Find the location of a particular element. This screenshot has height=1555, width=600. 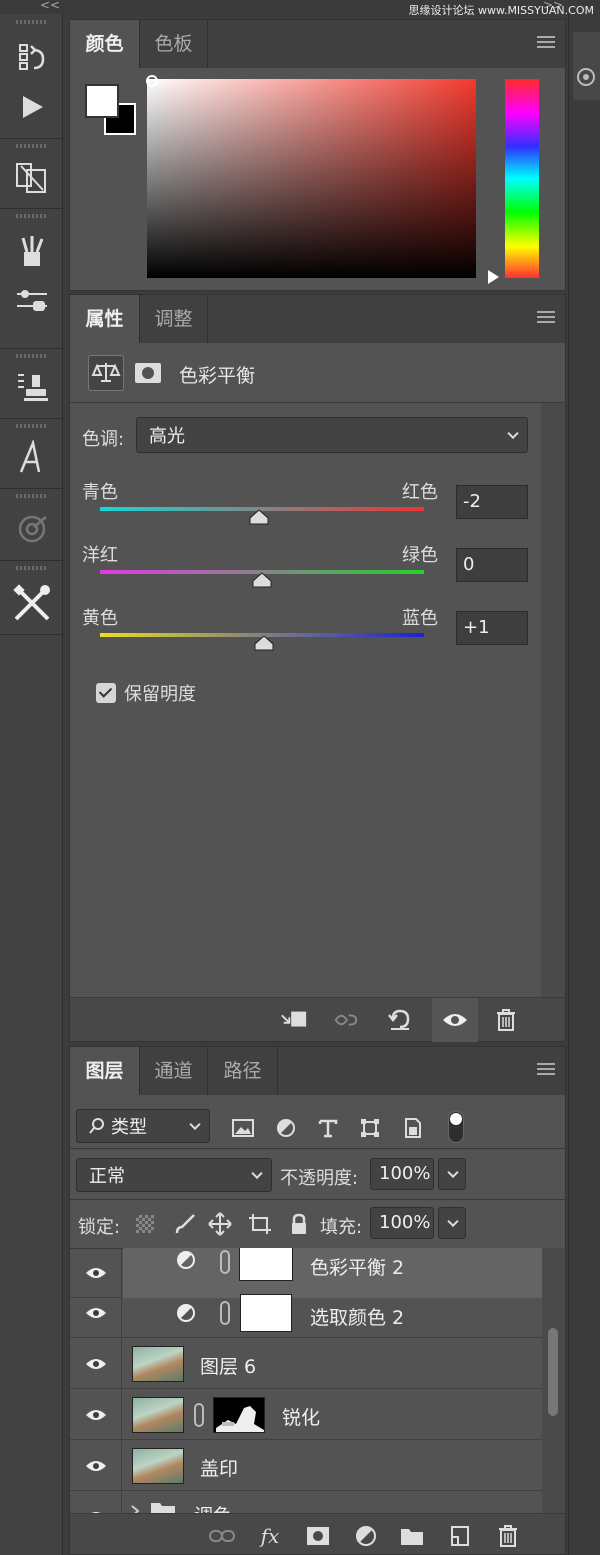

yellow-blue-value-input: +1 is located at coordinates (492, 628).